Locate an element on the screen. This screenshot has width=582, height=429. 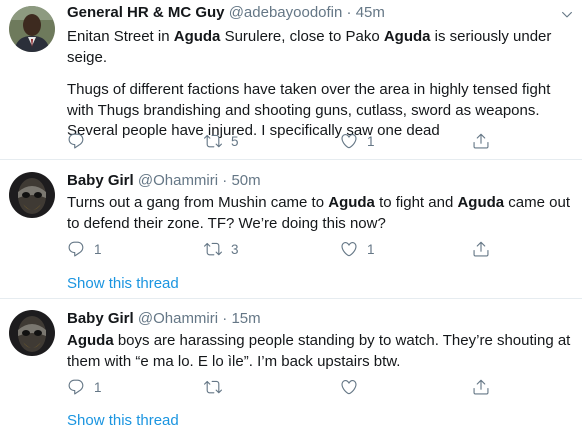
like-button is located at coordinates (353, 387).